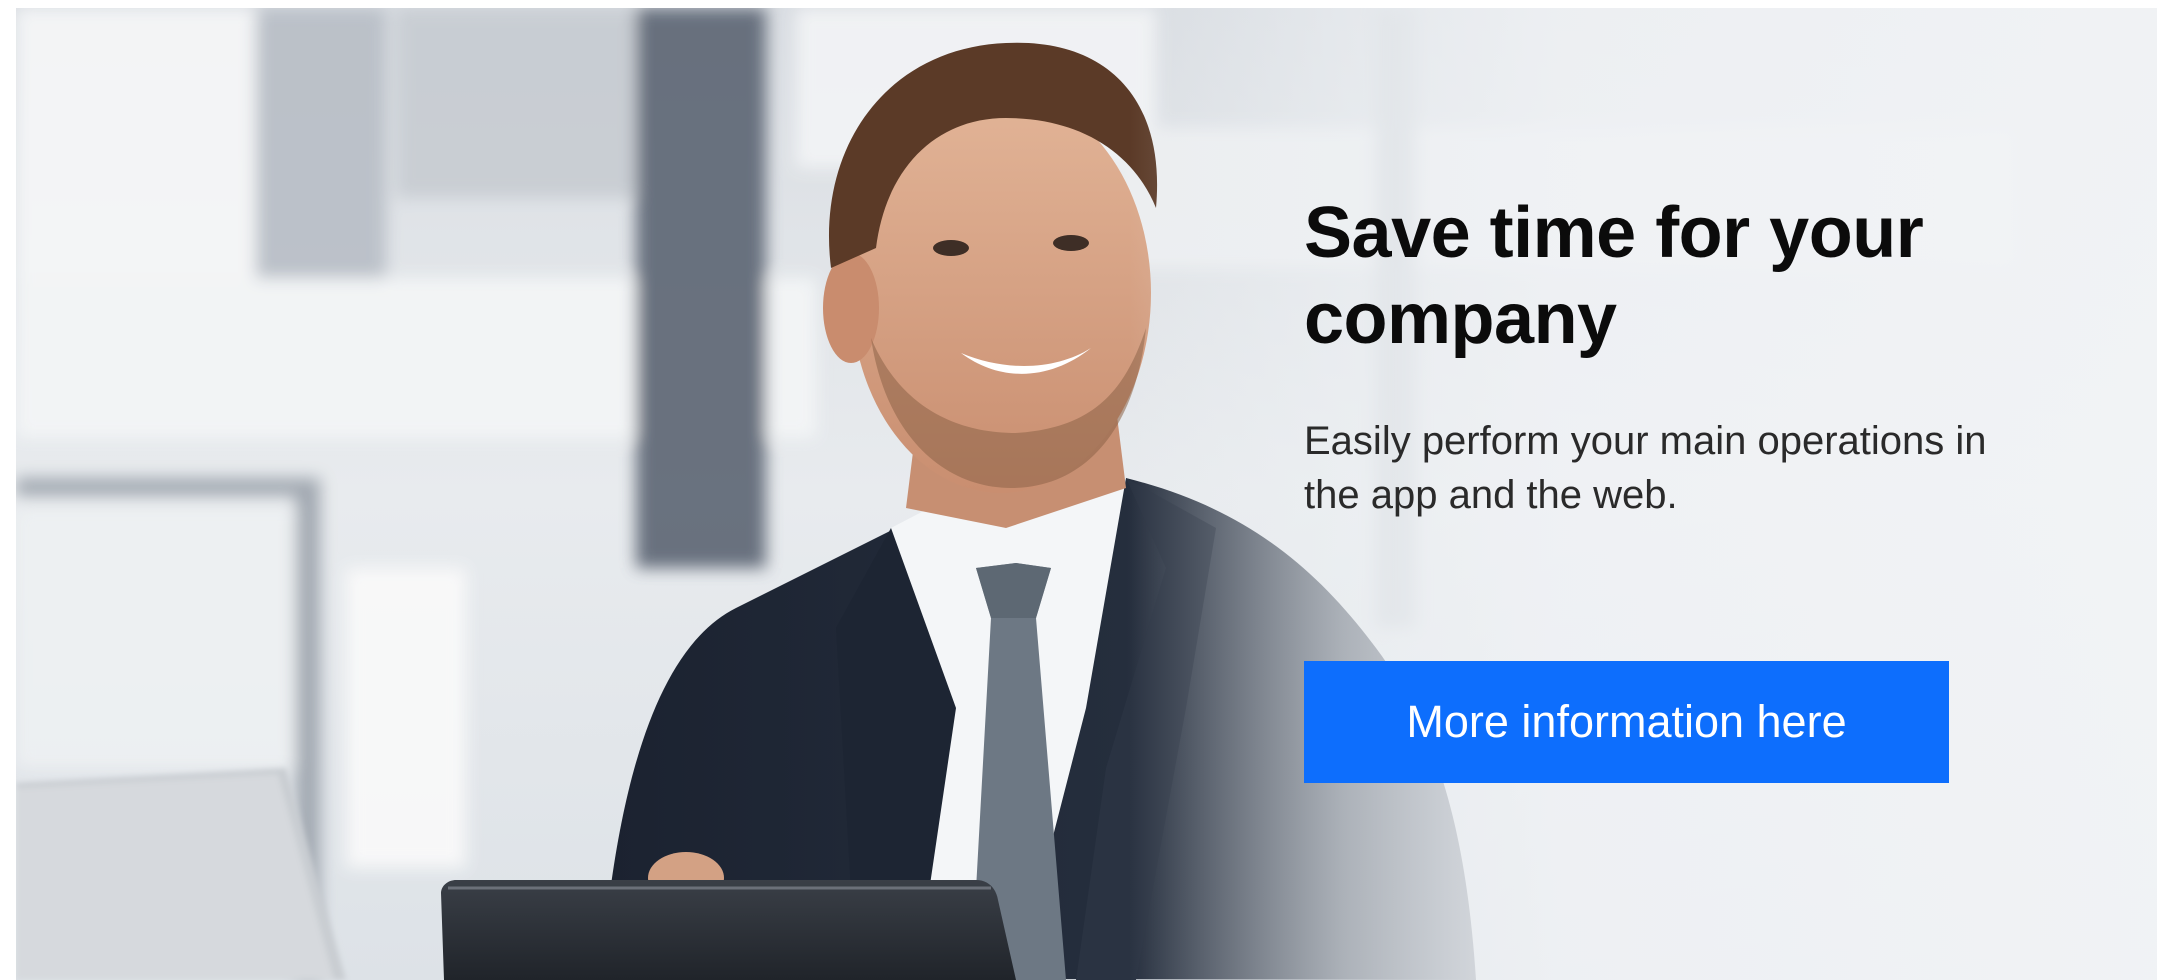  Describe the element at coordinates (1614, 276) in the screenshot. I see `banner-headline: Save time for your company` at that location.